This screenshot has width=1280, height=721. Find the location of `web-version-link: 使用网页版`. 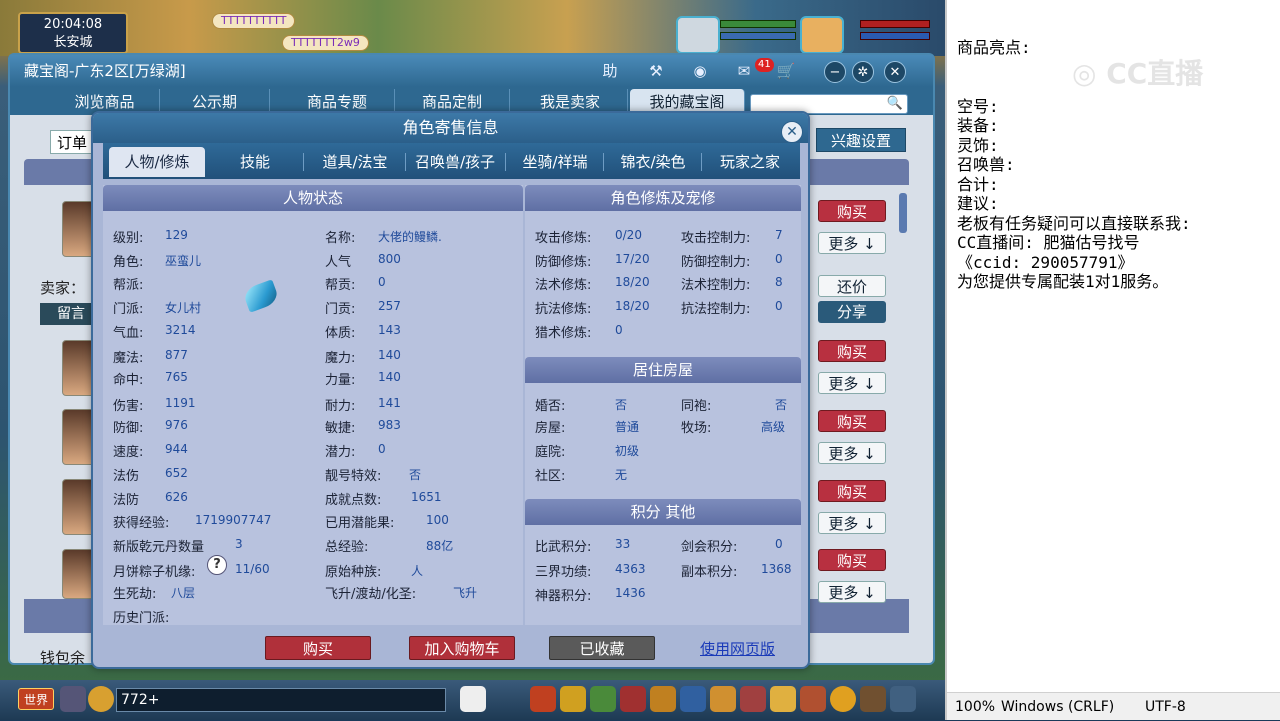

web-version-link: 使用网页版 is located at coordinates (737, 648).